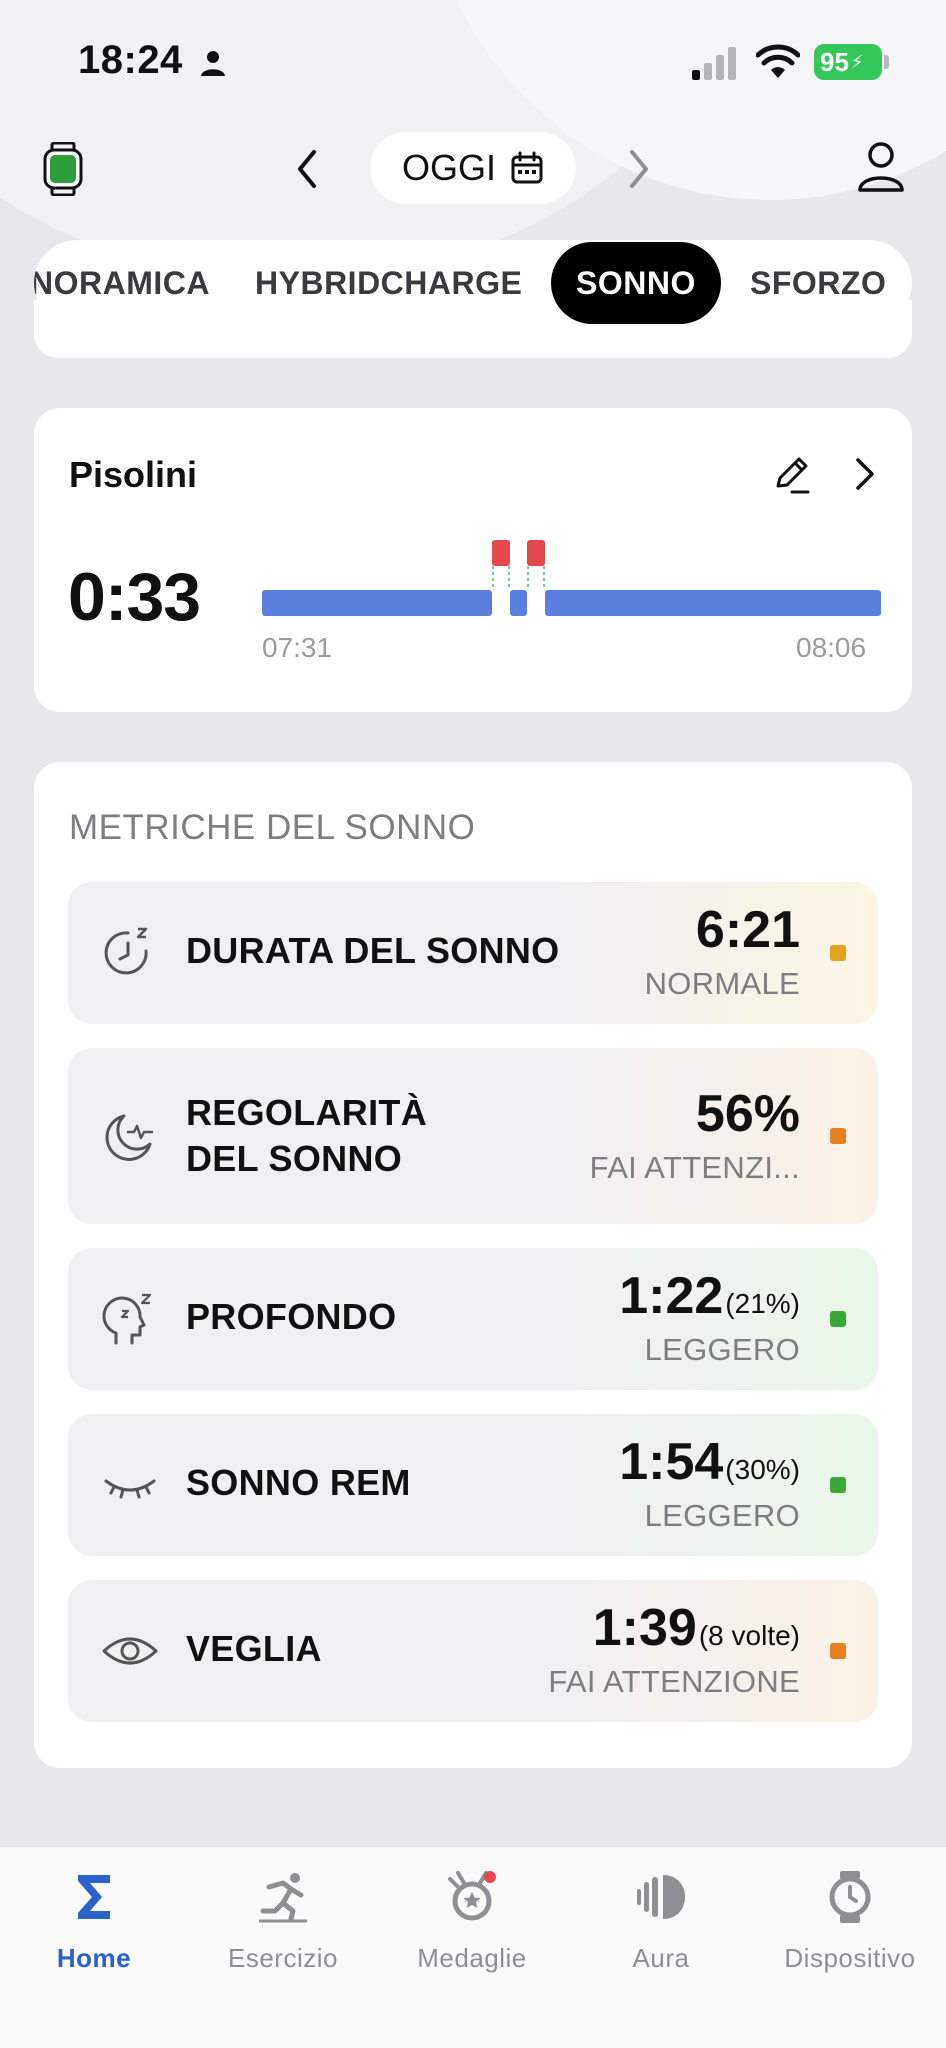 Image resolution: width=946 pixels, height=2048 pixels. What do you see at coordinates (749, 1635) in the screenshot?
I see `metric-value-count: (8 volte)` at bounding box center [749, 1635].